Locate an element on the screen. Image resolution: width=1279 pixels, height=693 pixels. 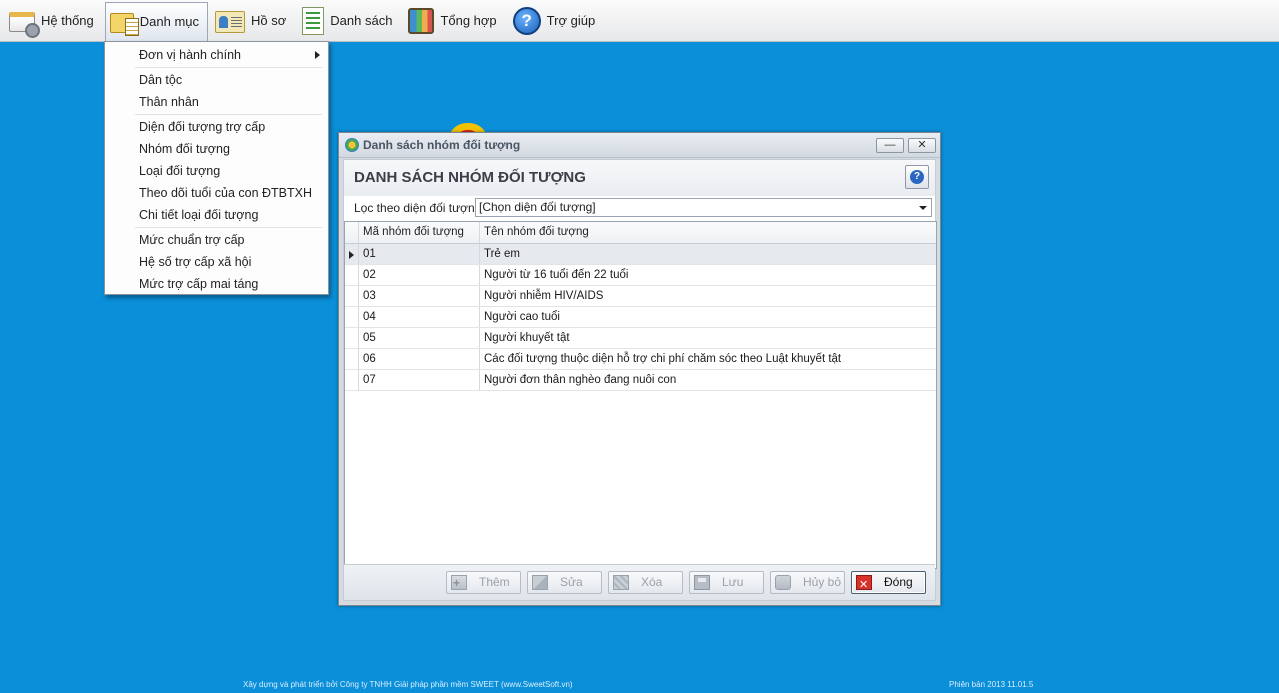
menu-item-label: Hệ số trợ cấp xã hội is located at coordinates (195, 262).